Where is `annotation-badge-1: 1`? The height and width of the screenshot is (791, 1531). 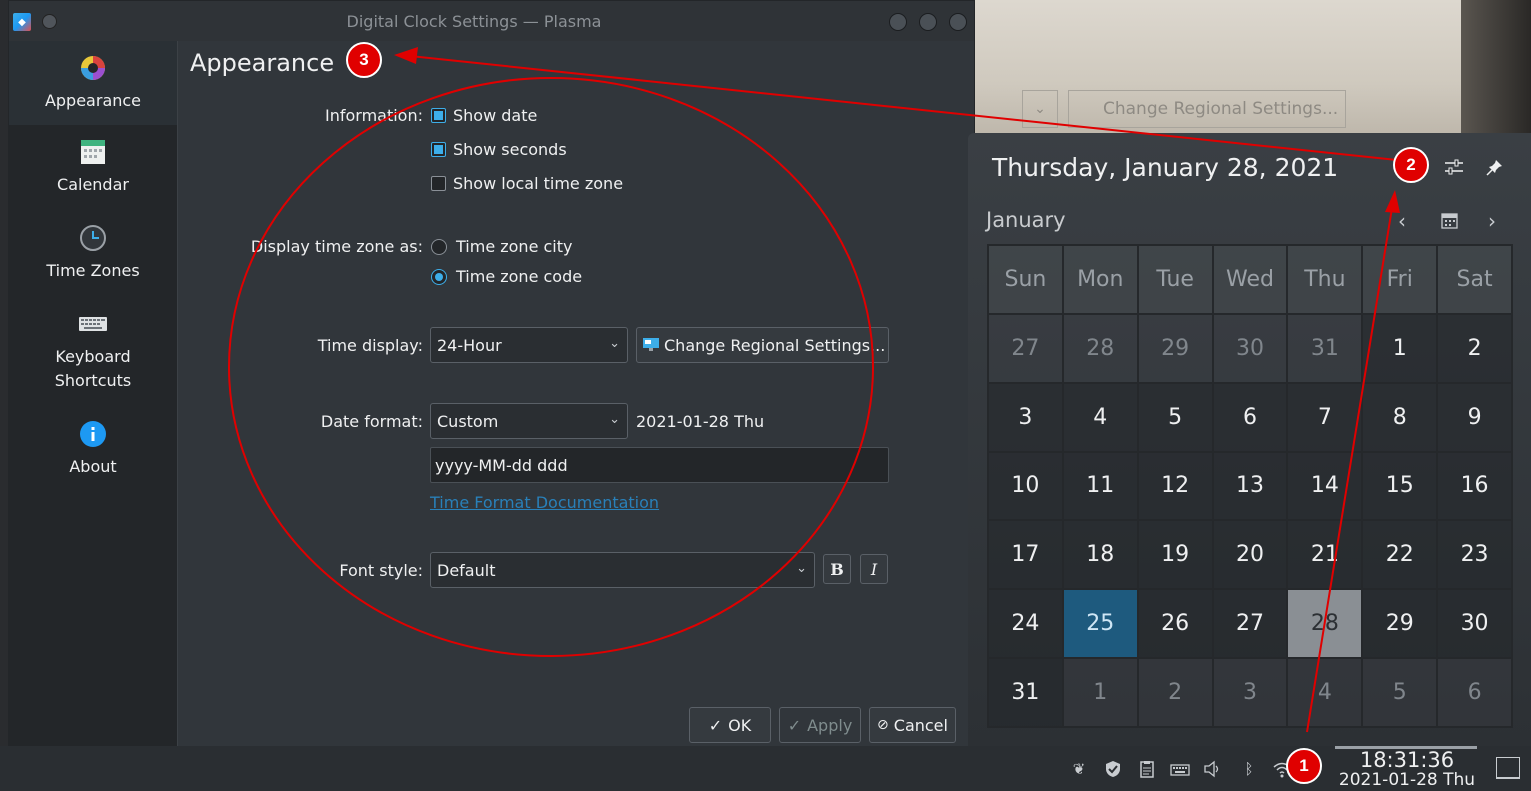 annotation-badge-1: 1 is located at coordinates (1304, 766).